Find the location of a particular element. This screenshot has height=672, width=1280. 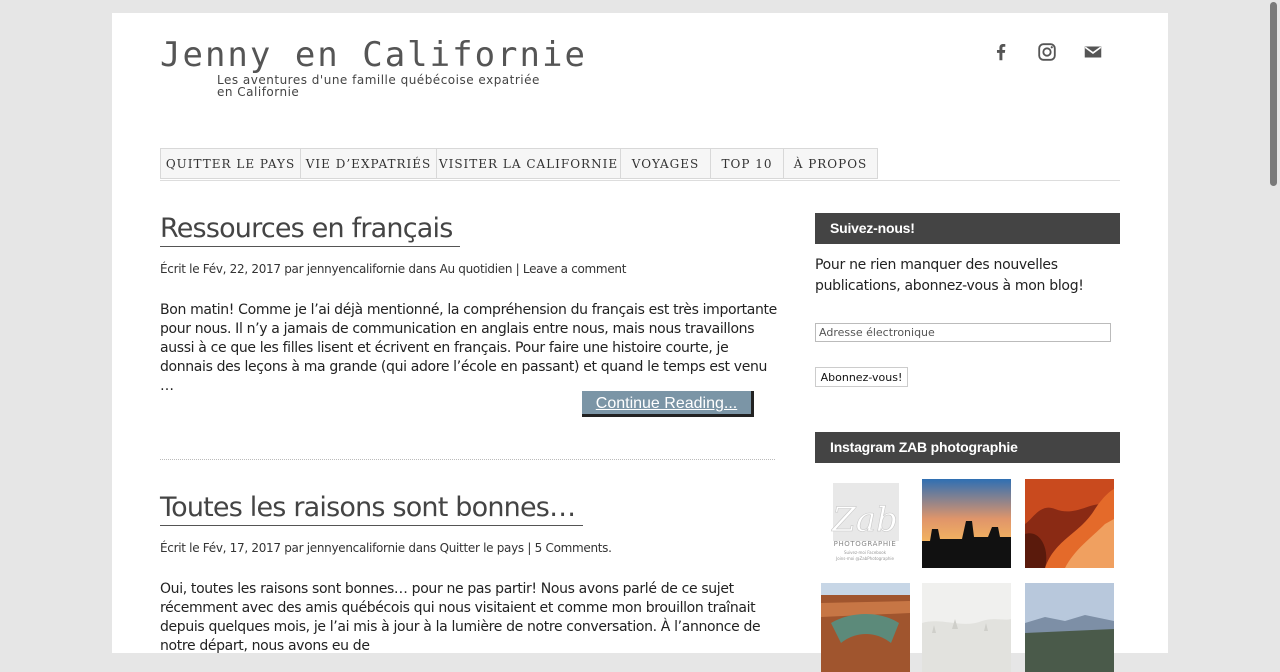

follow-widget-title: Suivez-nous! is located at coordinates (967, 228).